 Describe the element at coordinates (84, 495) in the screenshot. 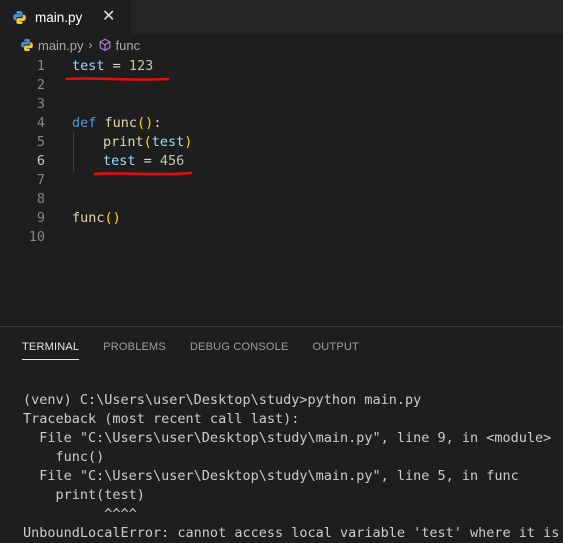

I see `terminal-line: print(test)` at that location.